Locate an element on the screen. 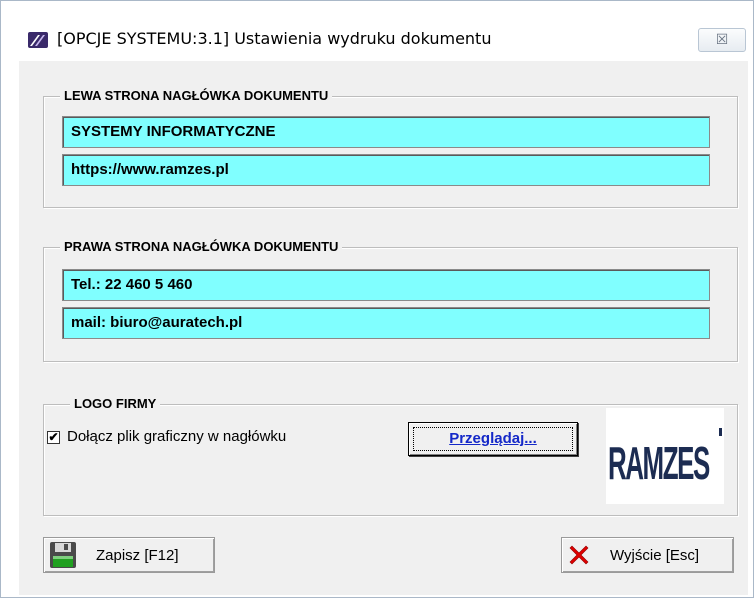  close-button: ☒ is located at coordinates (722, 40).